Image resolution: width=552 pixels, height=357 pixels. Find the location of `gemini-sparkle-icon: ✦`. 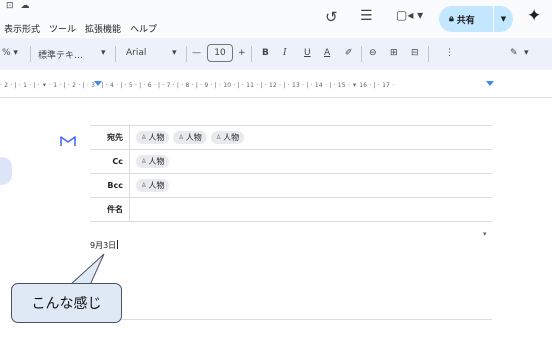

gemini-sparkle-icon: ✦ is located at coordinates (534, 16).